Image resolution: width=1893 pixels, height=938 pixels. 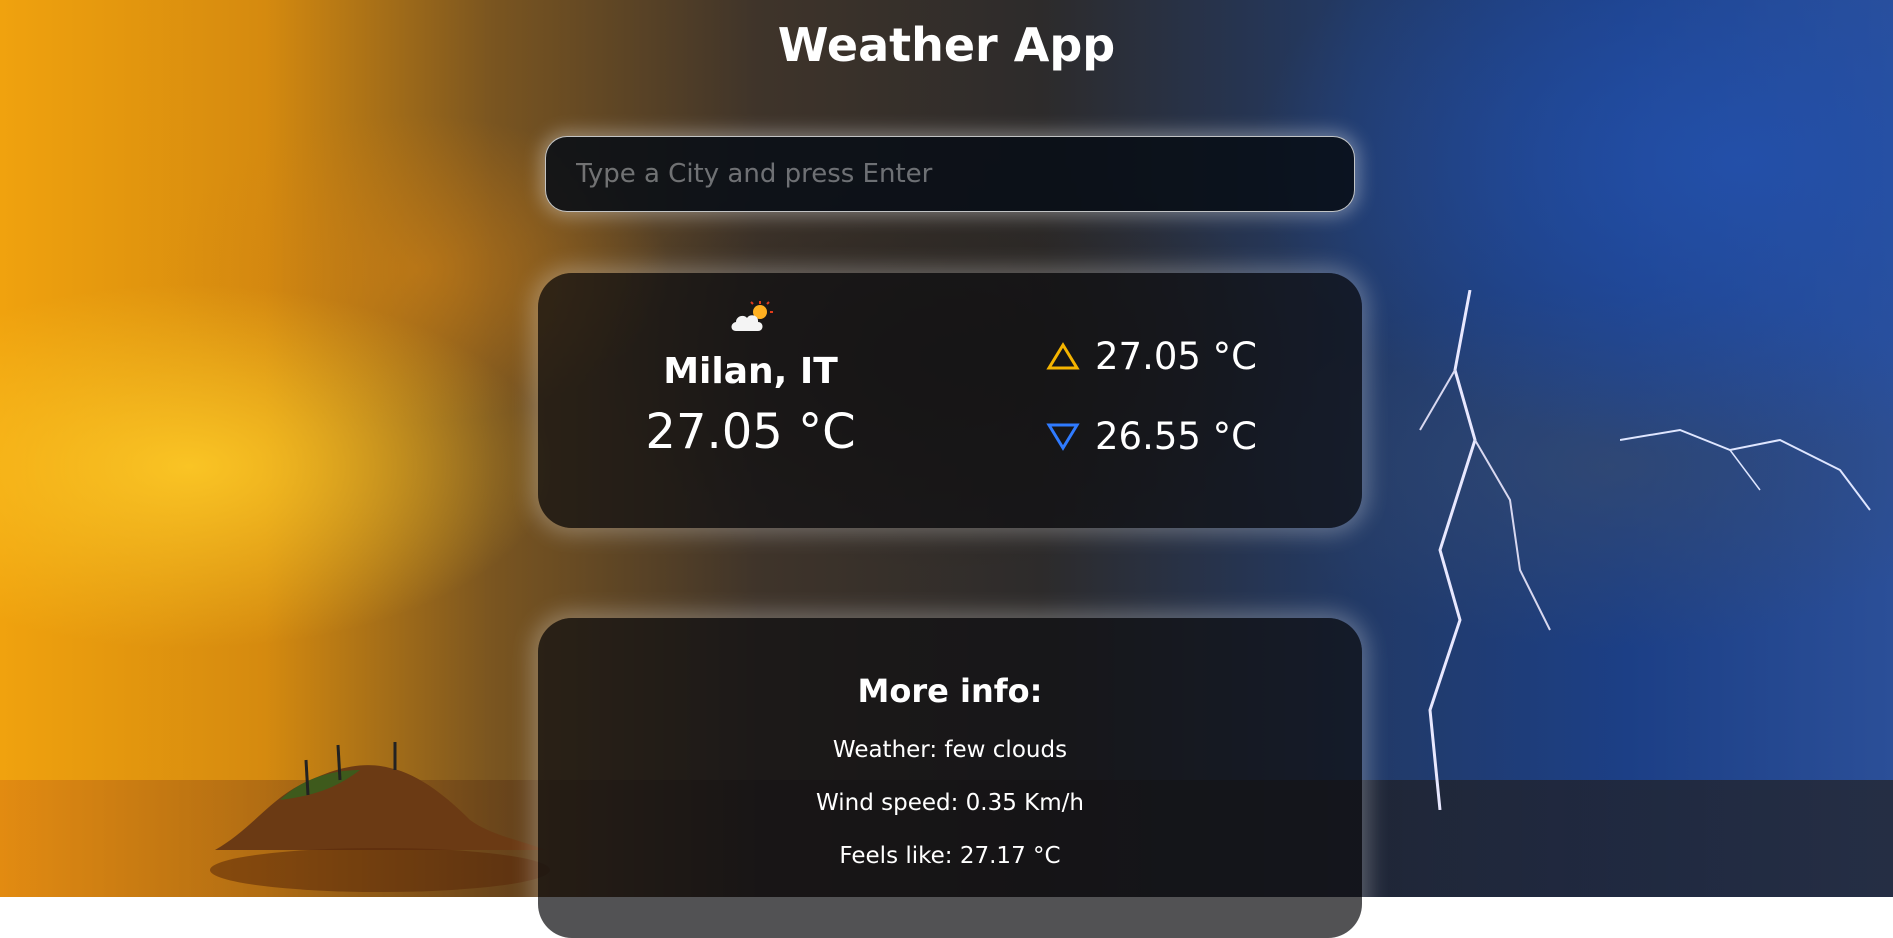 What do you see at coordinates (750, 371) in the screenshot?
I see `city-name: Milan, IT` at bounding box center [750, 371].